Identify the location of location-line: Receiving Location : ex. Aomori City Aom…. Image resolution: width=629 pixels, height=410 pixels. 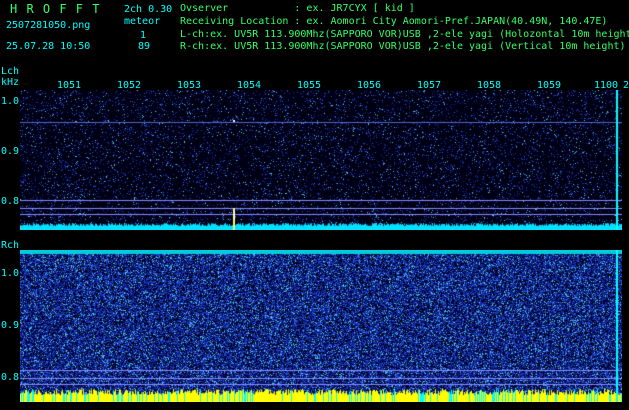
(394, 21).